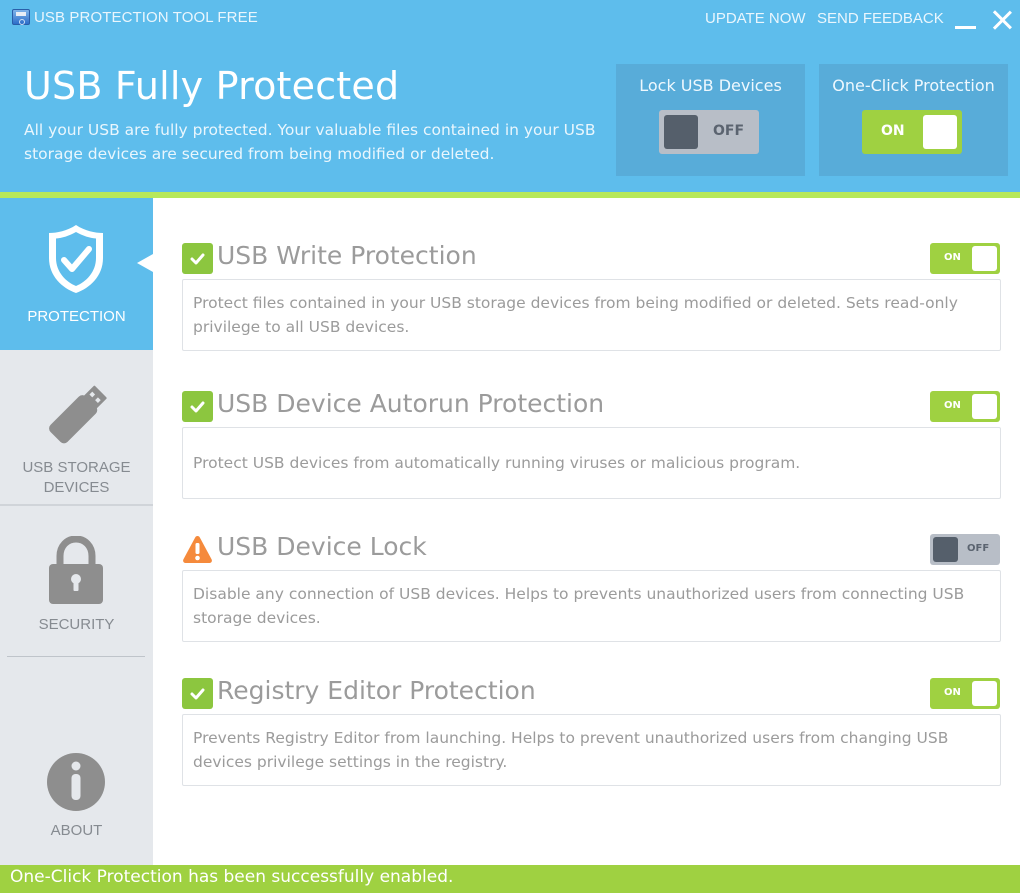 The image size is (1020, 893). I want to click on section-title: Registry Editor Protection, so click(376, 690).